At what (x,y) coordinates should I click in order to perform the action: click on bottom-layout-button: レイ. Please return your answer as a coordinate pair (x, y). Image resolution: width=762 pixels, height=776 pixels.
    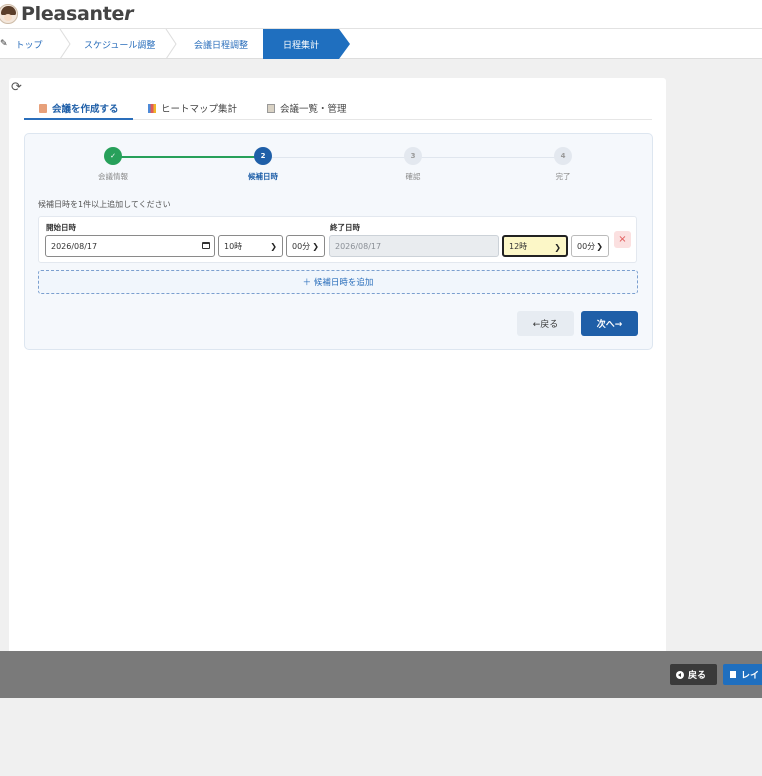
    Looking at the image, I should click on (742, 674).